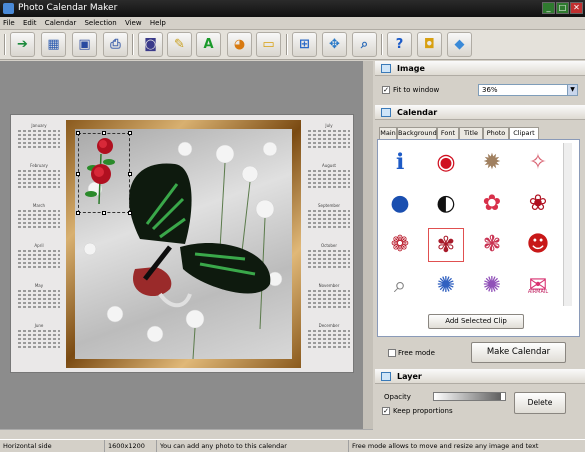 This screenshot has width=585, height=452. Describe the element at coordinates (53, 44) in the screenshot. I see `calendar-button: ▦` at that location.